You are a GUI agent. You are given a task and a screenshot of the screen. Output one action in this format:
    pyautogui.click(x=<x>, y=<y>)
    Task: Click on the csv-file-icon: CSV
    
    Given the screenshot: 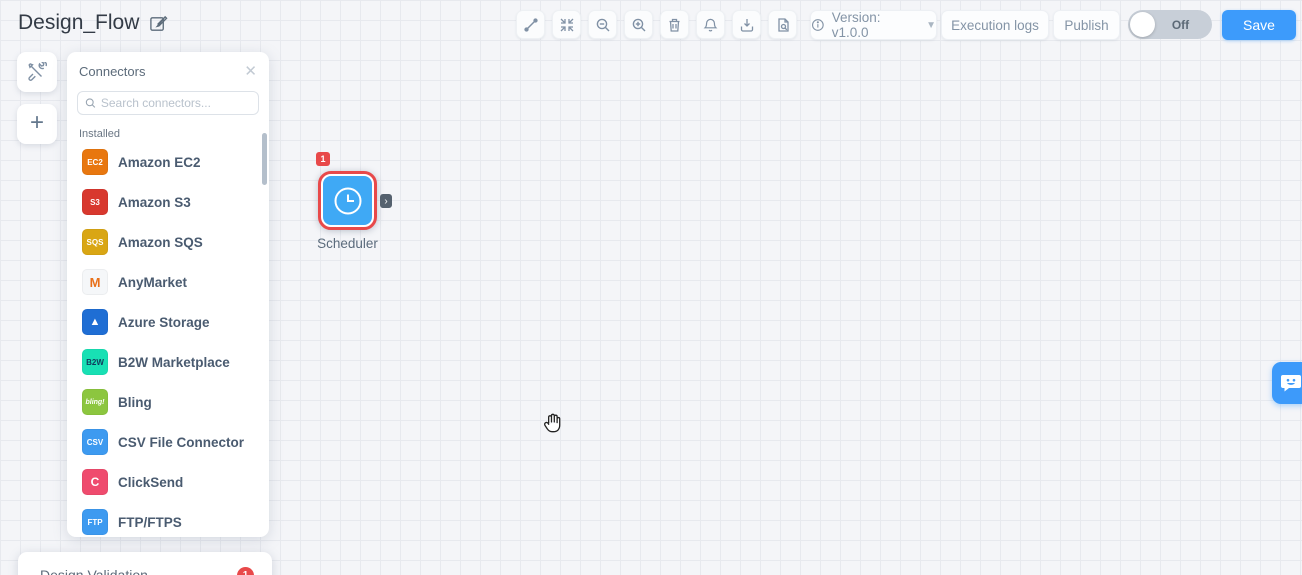 What is the action you would take?
    pyautogui.click(x=95, y=442)
    